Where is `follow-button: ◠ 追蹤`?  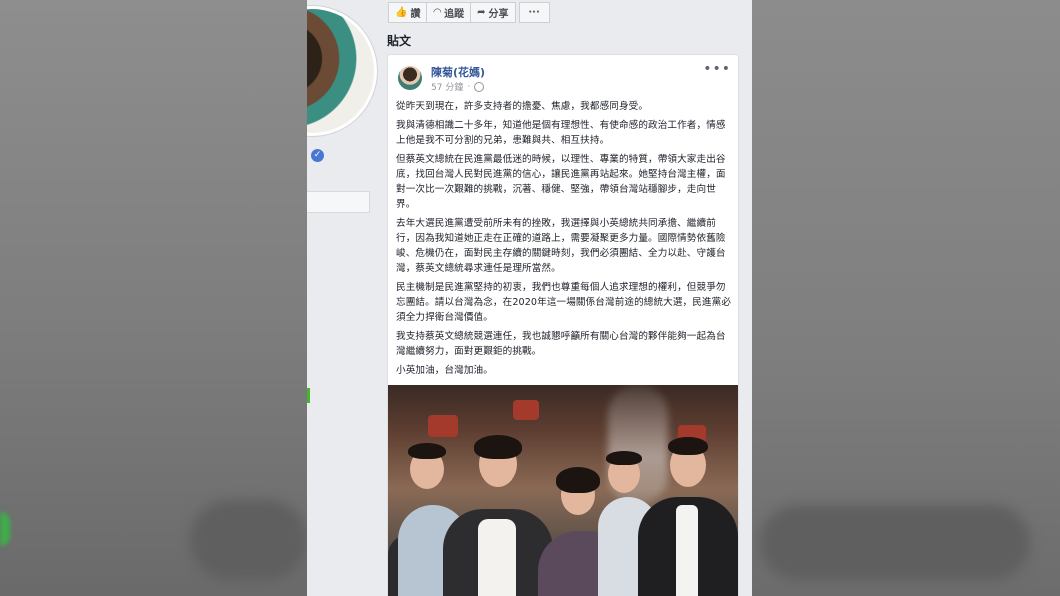 follow-button: ◠ 追蹤 is located at coordinates (449, 12).